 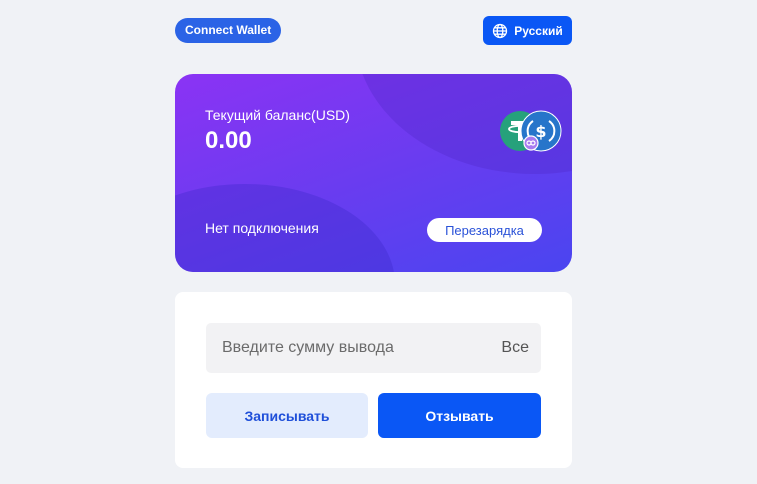 I want to click on connection-status: Нет подключения, so click(x=262, y=228).